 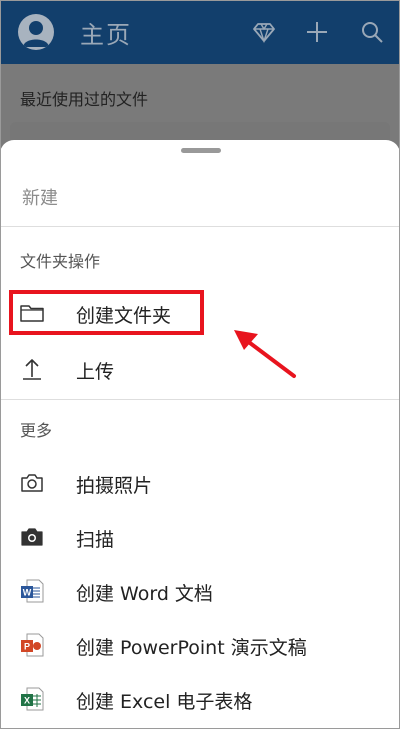 I want to click on camera-filled-icon, so click(x=32, y=537).